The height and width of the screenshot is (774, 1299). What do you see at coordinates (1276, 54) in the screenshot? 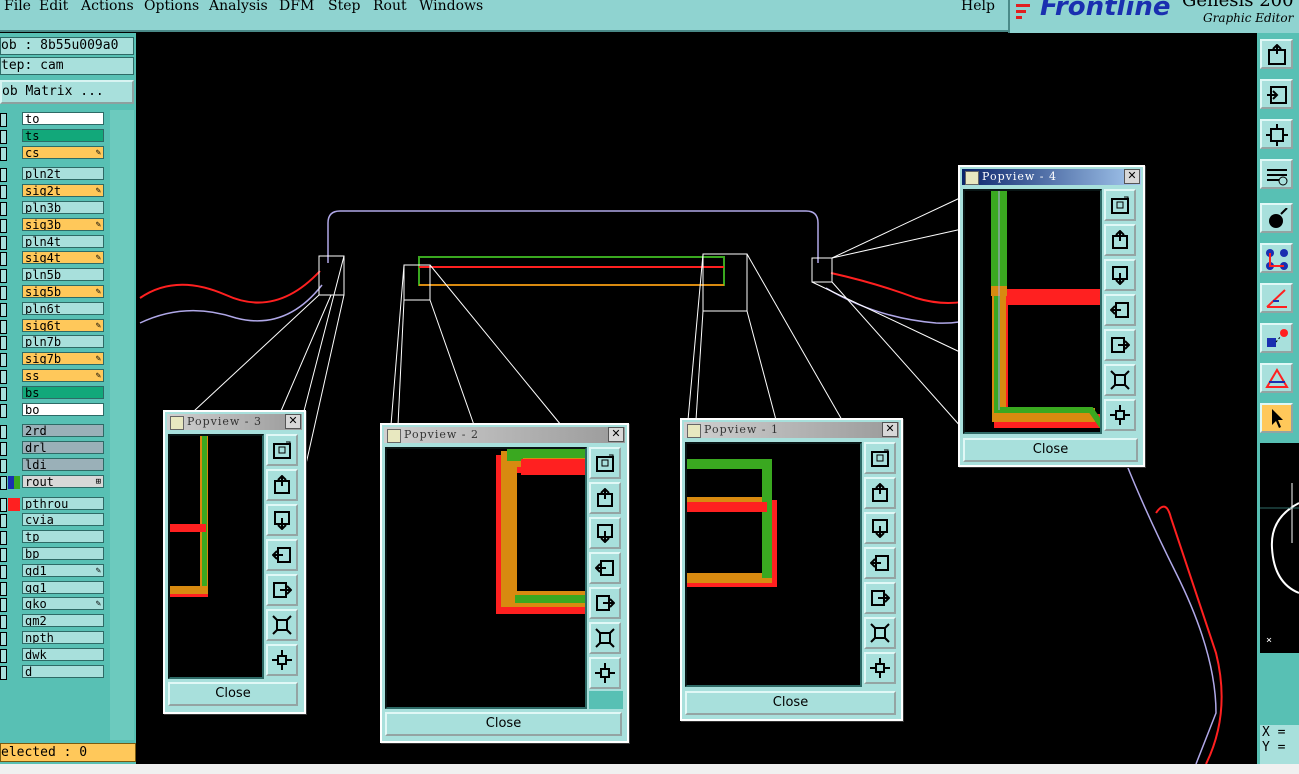
I see `zoom-home-button` at bounding box center [1276, 54].